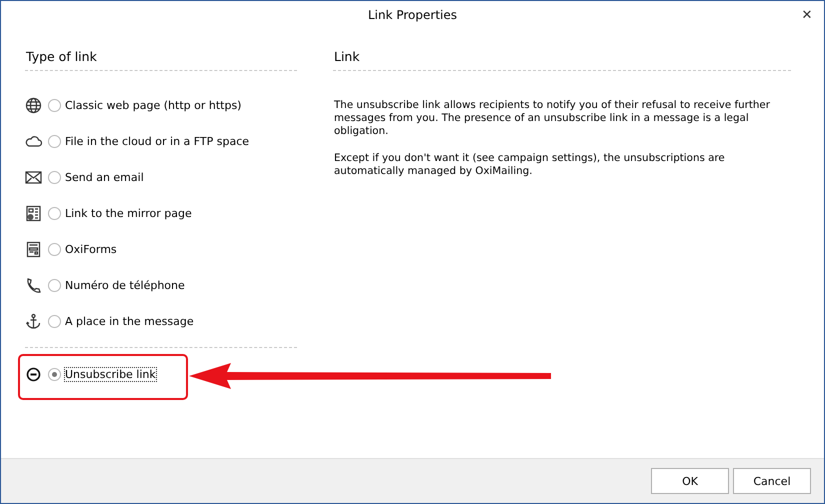 Image resolution: width=825 pixels, height=504 pixels. What do you see at coordinates (413, 15) in the screenshot?
I see `window-title: Link Properties` at bounding box center [413, 15].